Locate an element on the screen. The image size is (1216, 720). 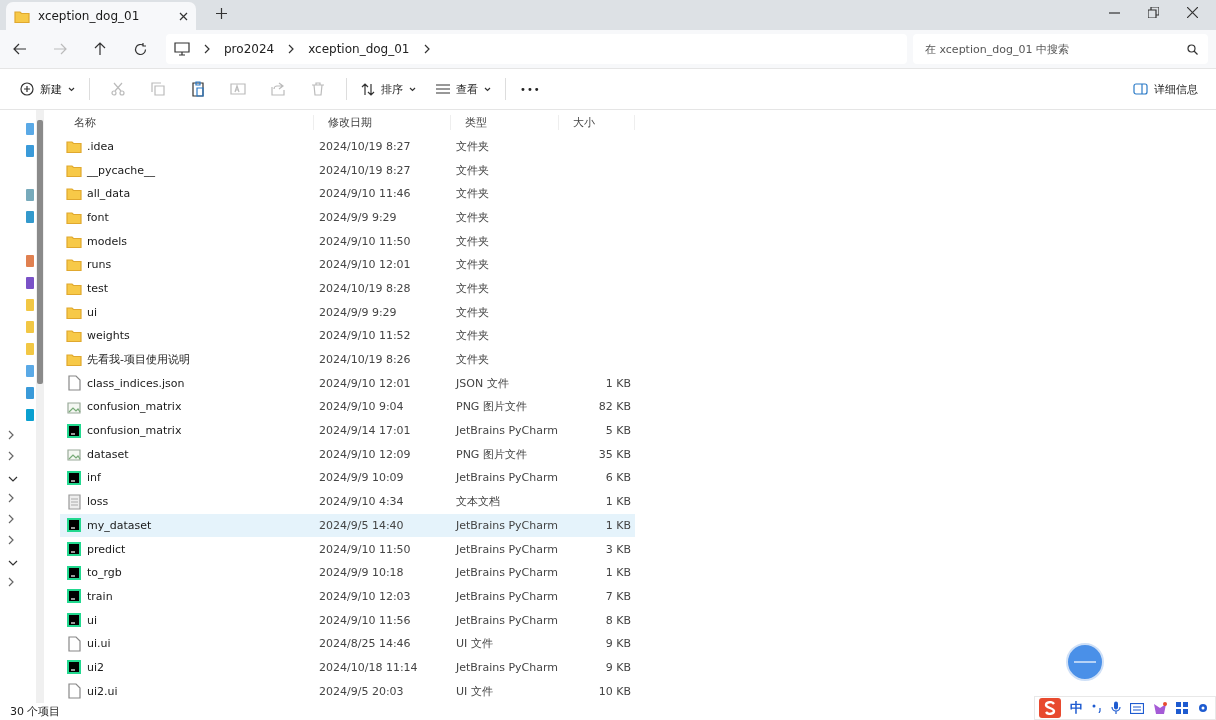
details-button: 详细信息 is located at coordinates (1165, 89).